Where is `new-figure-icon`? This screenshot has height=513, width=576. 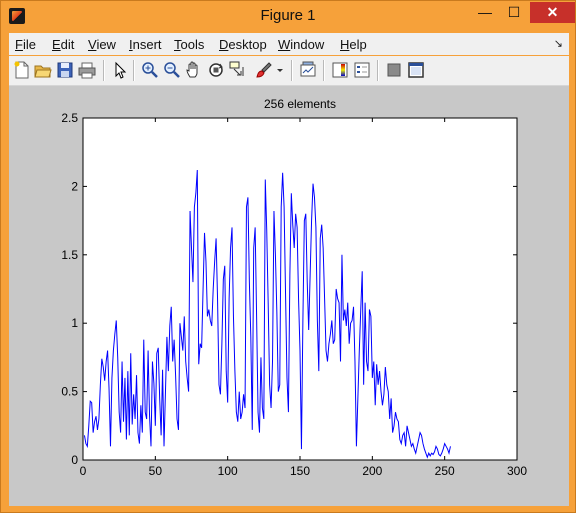
new-figure-icon is located at coordinates (22, 70).